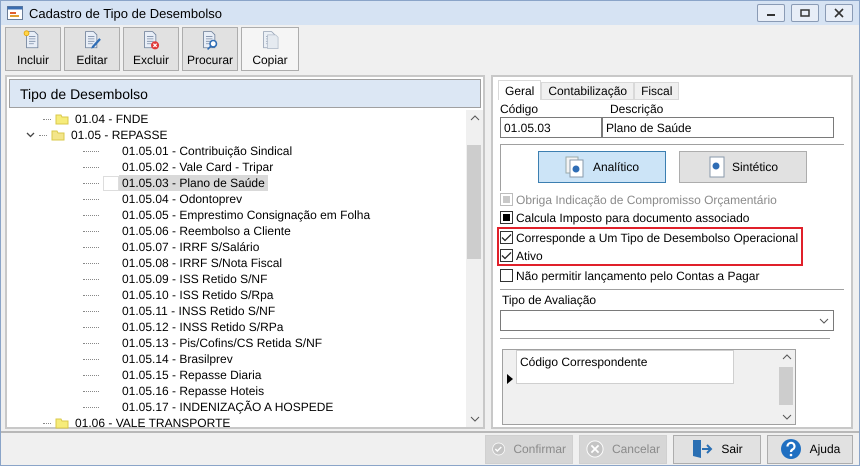 The width and height of the screenshot is (860, 466). What do you see at coordinates (119, 135) in the screenshot?
I see `tree-item: 01.05 - REPASSE` at bounding box center [119, 135].